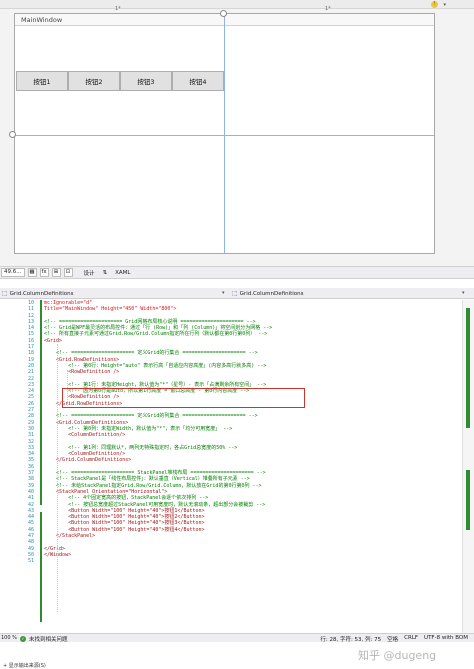  What do you see at coordinates (118, 9) in the screenshot?
I see `column-0-size-label: 1*` at bounding box center [118, 9].